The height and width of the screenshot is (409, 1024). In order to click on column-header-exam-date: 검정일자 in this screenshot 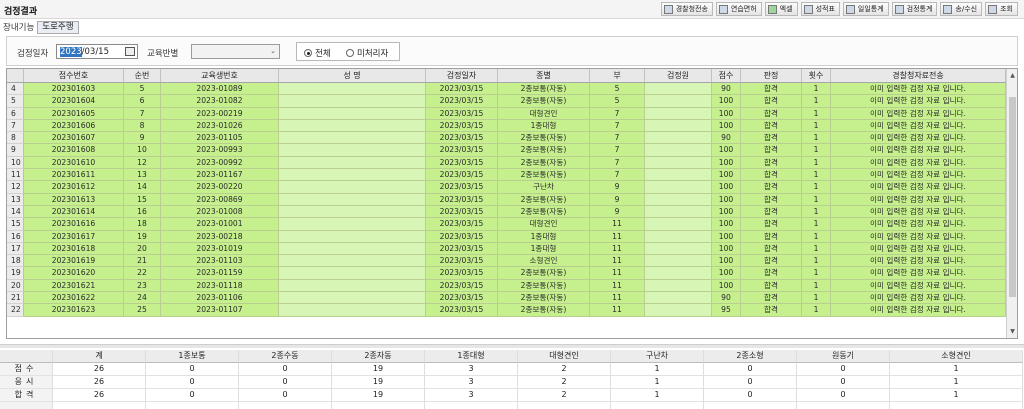, I will do `click(462, 75)`.